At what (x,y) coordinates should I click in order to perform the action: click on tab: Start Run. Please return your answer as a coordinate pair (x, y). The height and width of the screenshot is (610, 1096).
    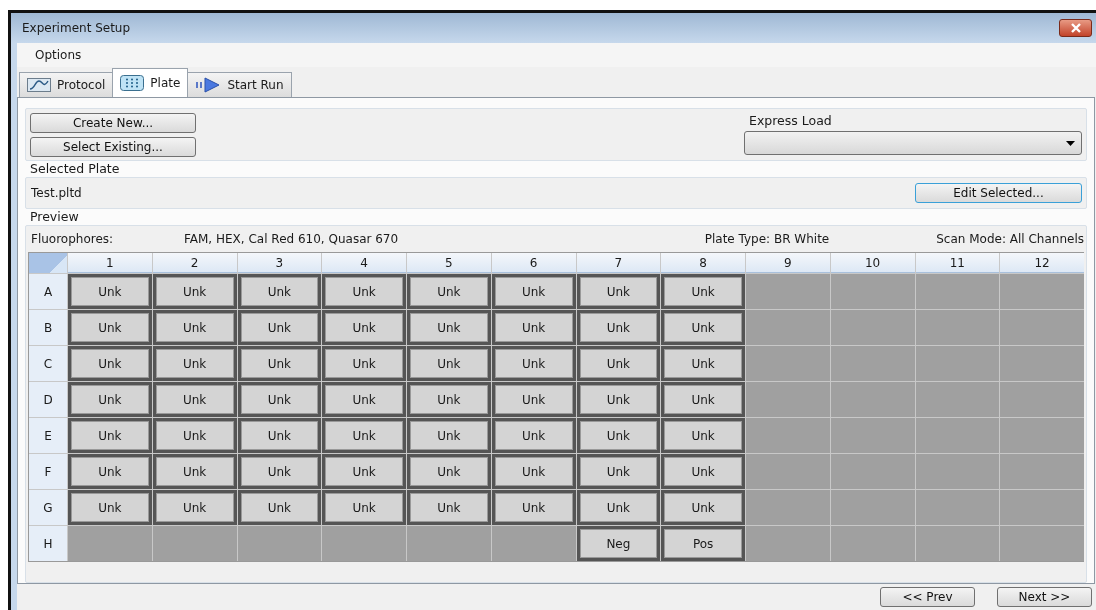
    Looking at the image, I should click on (239, 84).